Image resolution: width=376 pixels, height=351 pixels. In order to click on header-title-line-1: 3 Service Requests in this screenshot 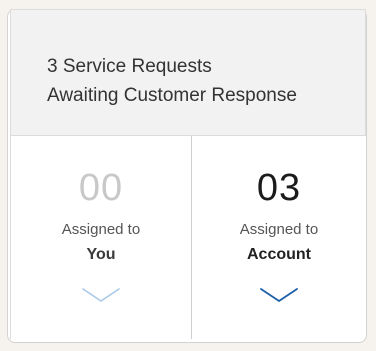, I will do `click(129, 66)`.